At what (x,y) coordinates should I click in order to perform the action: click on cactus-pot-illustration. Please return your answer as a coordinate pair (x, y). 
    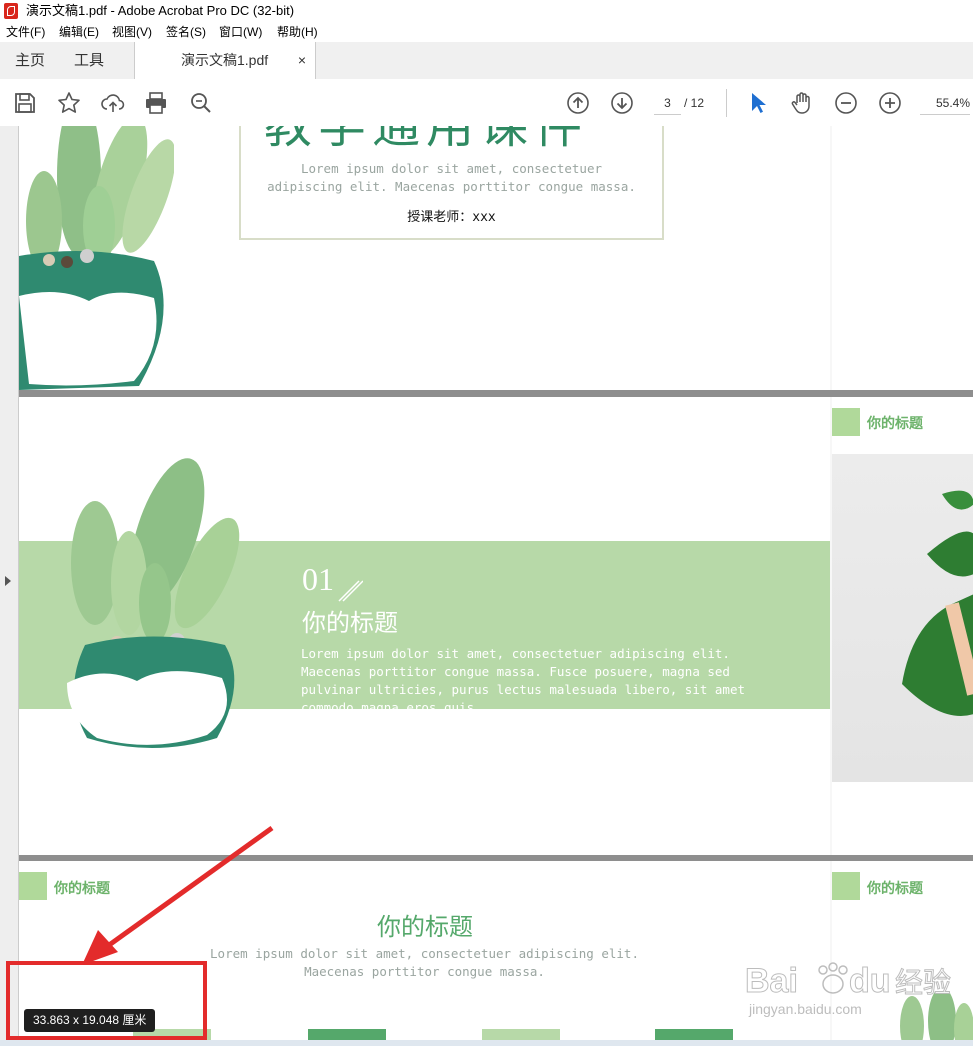
    Looking at the image, I should click on (96, 258).